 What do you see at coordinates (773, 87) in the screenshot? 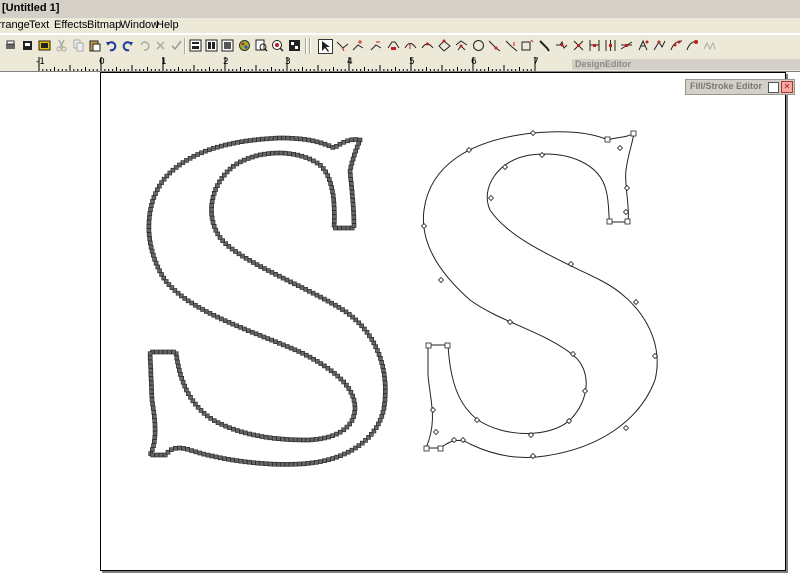
I see `restore-button` at bounding box center [773, 87].